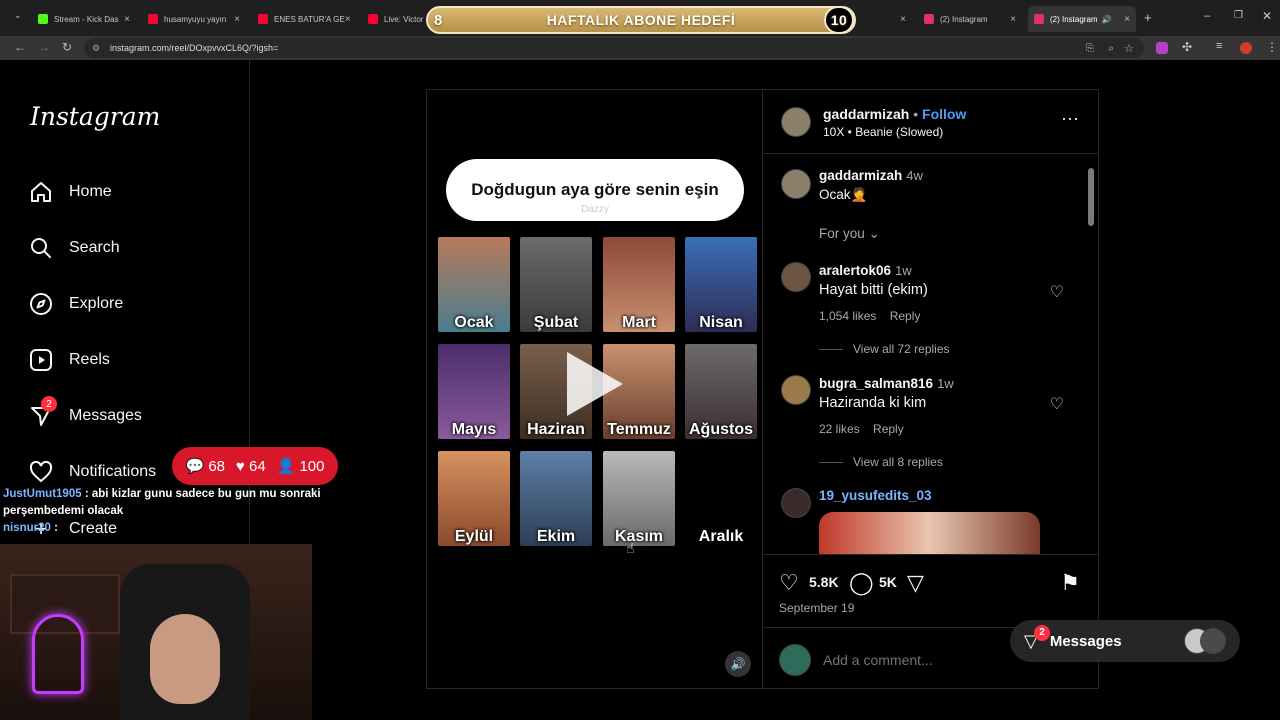 This screenshot has height=720, width=1280. What do you see at coordinates (44, 47) in the screenshot?
I see `forward-arrow-icon: →` at bounding box center [44, 47].